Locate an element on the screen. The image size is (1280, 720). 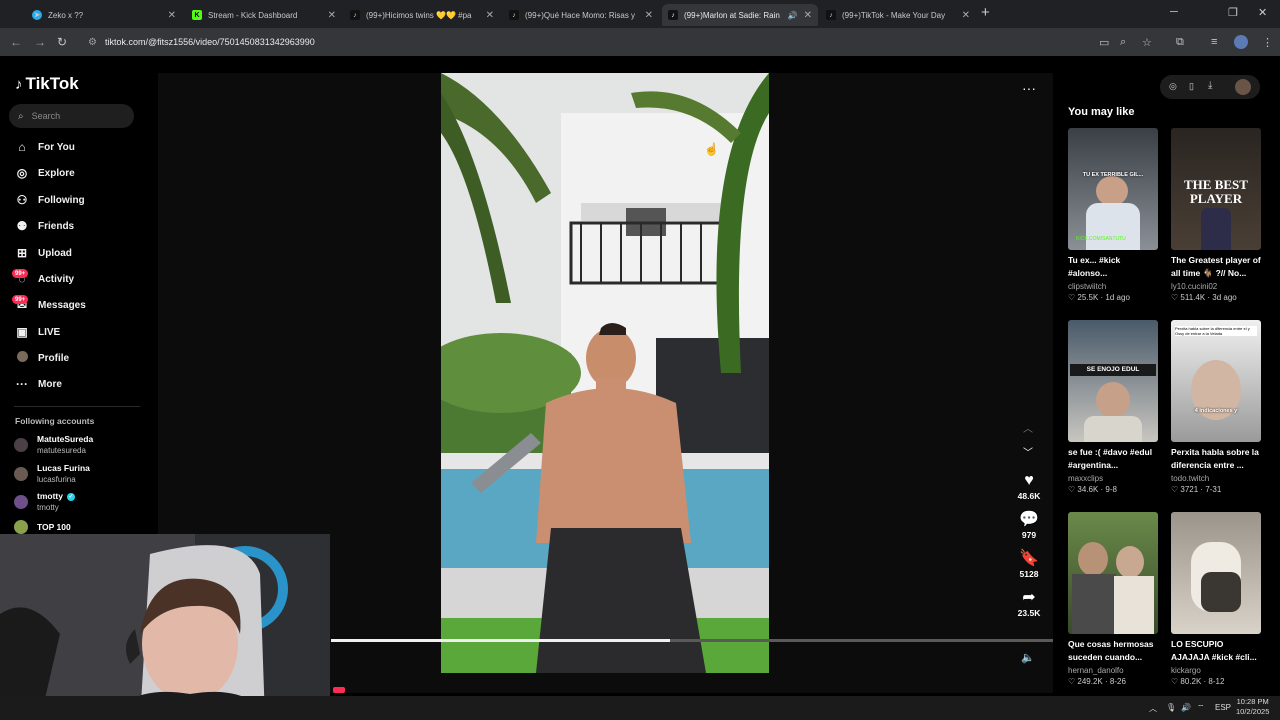
phone-icon: ▯ is located at coordinates (1191, 86).